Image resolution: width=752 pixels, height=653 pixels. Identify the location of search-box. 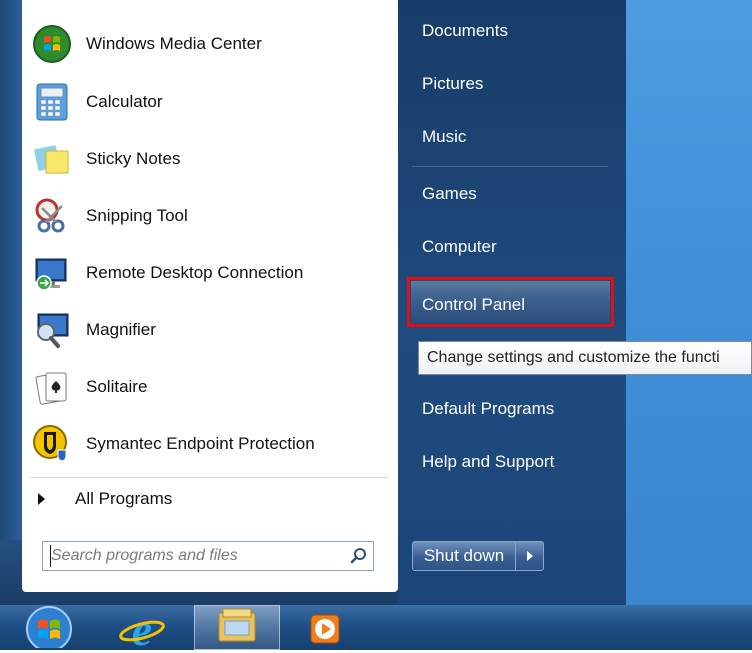
(208, 556).